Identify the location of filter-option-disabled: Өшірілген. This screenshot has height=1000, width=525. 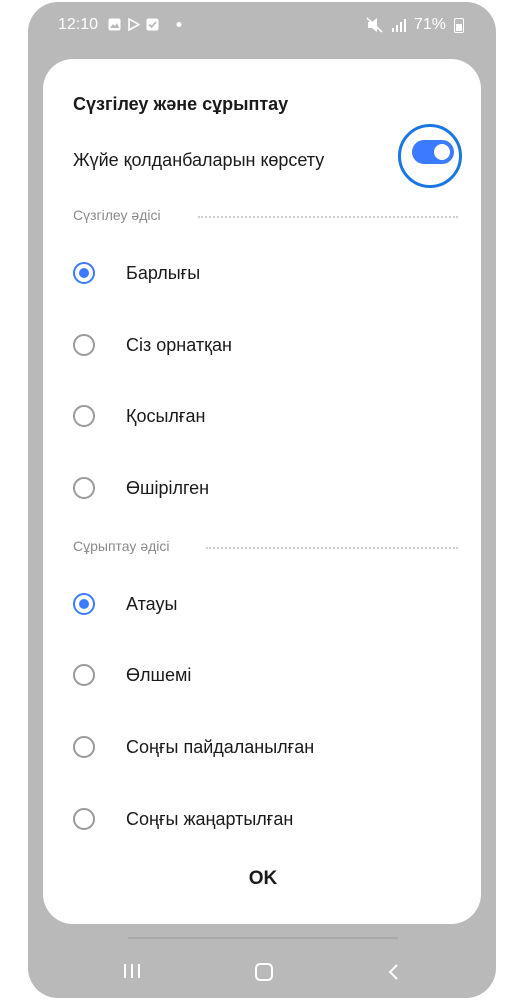
(268, 489).